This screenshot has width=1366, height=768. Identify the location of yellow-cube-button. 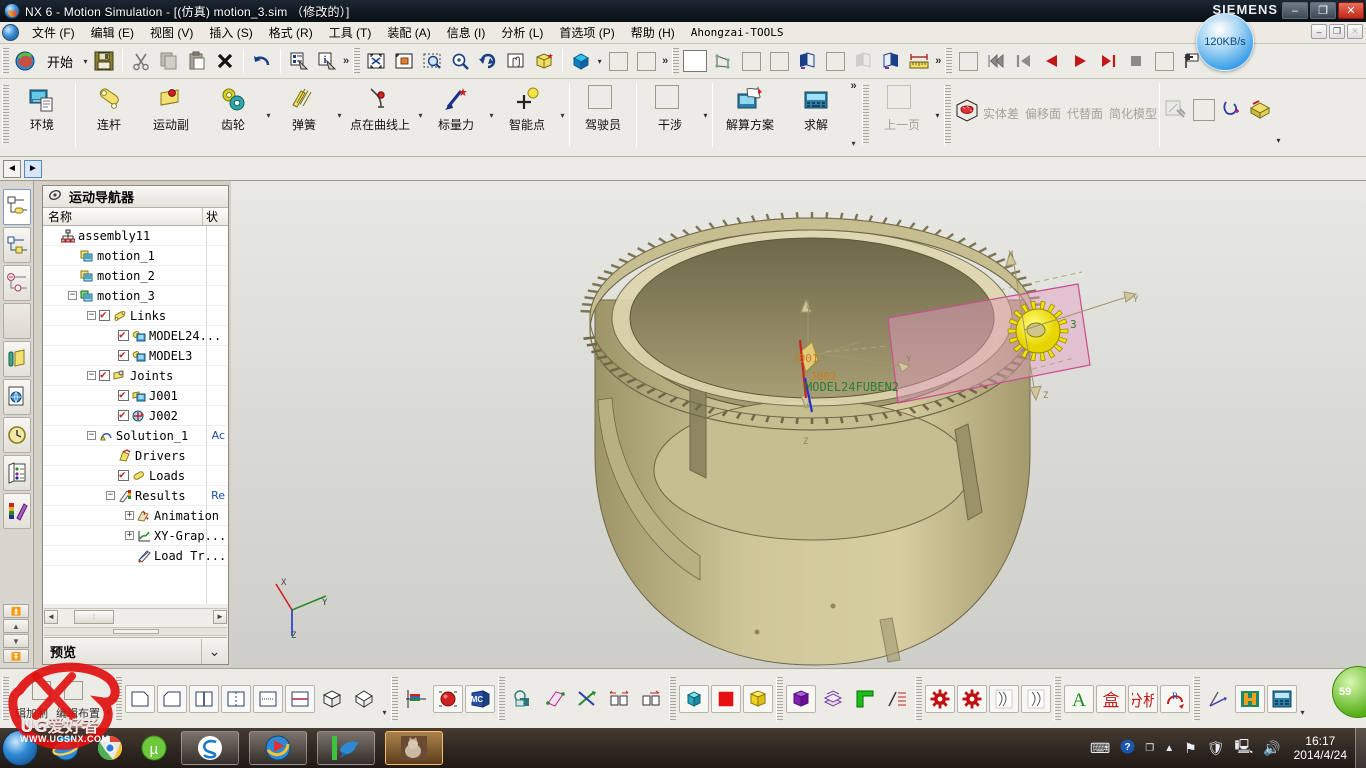
(758, 698).